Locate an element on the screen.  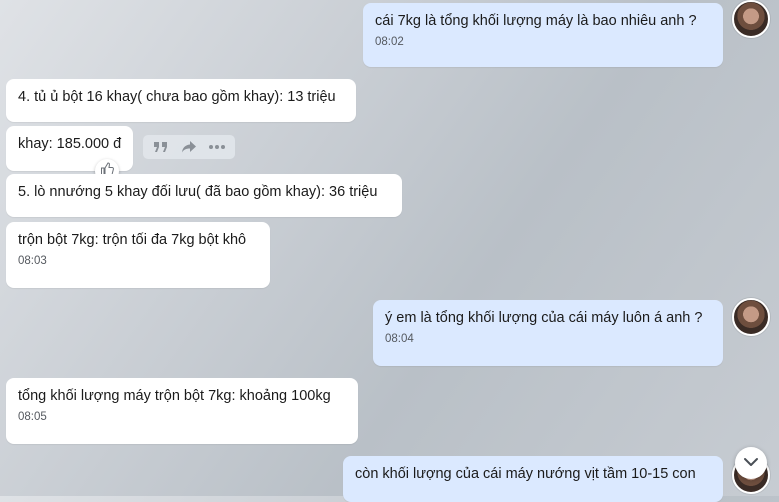
message-actions-toolbar is located at coordinates (189, 147).